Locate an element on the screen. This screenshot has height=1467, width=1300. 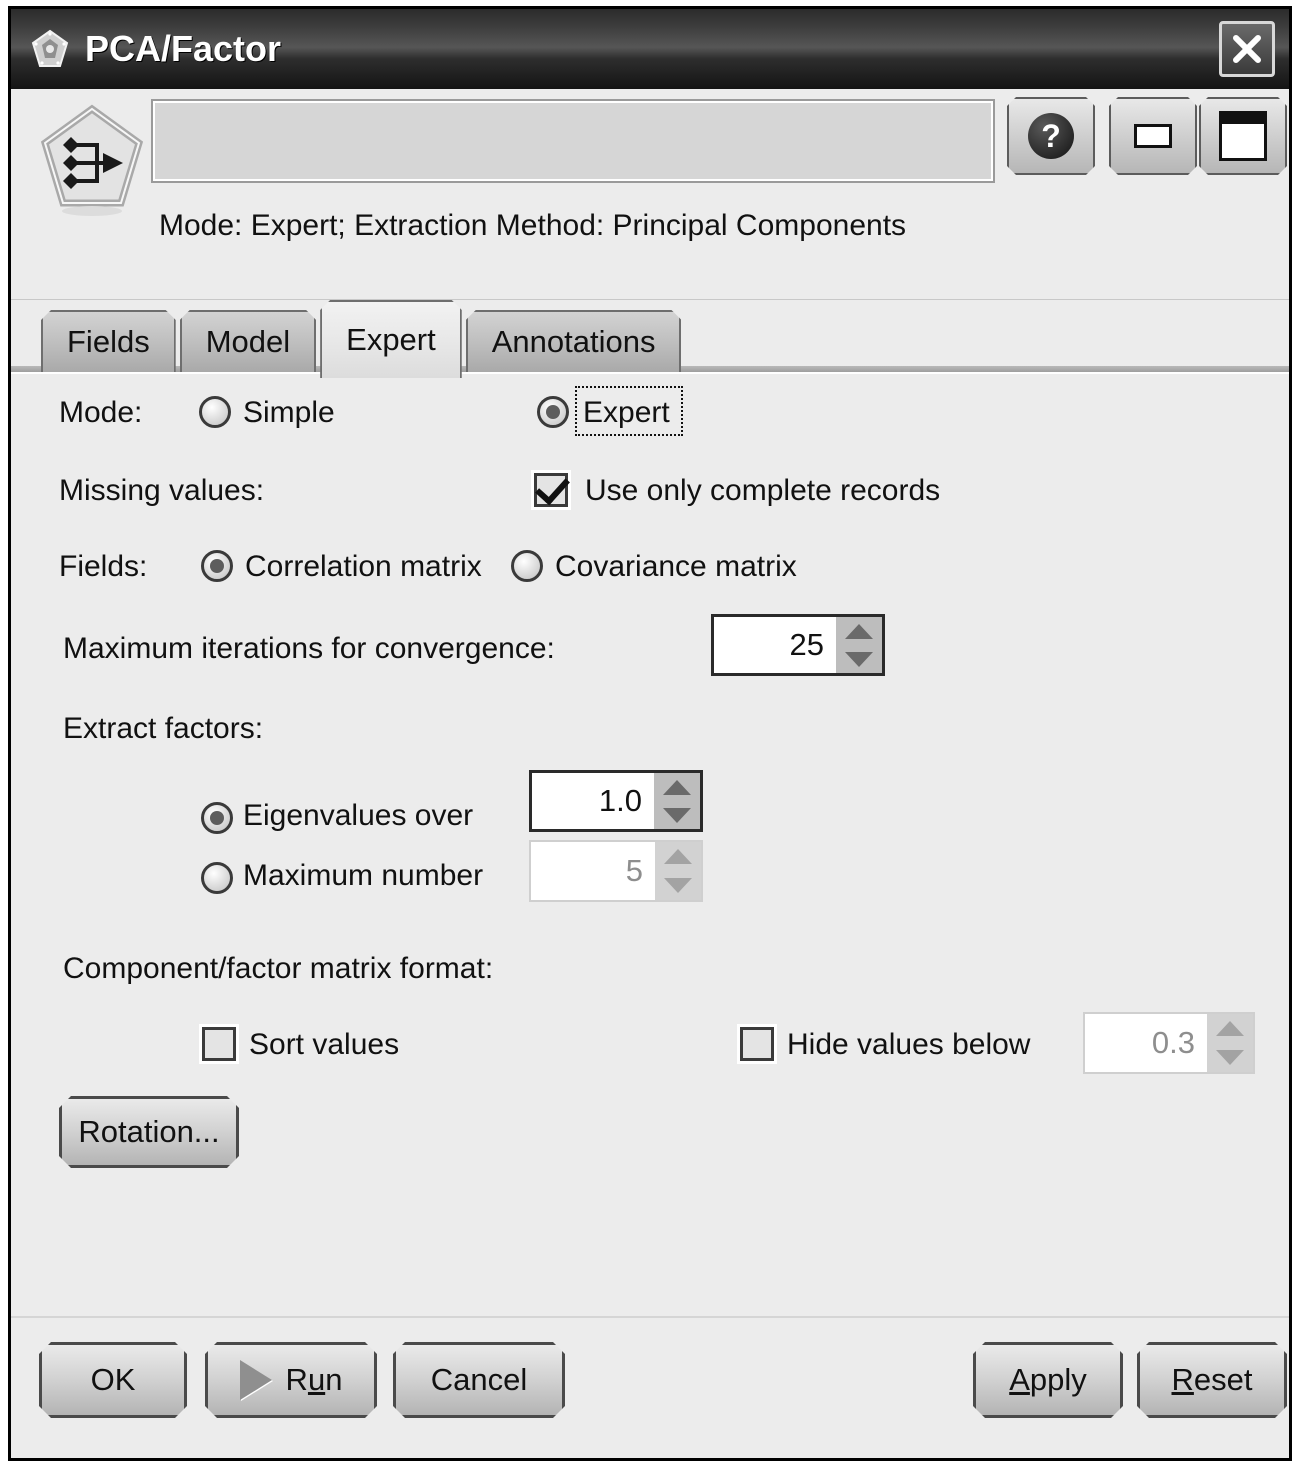
max-iterations-arrows is located at coordinates (859, 645).